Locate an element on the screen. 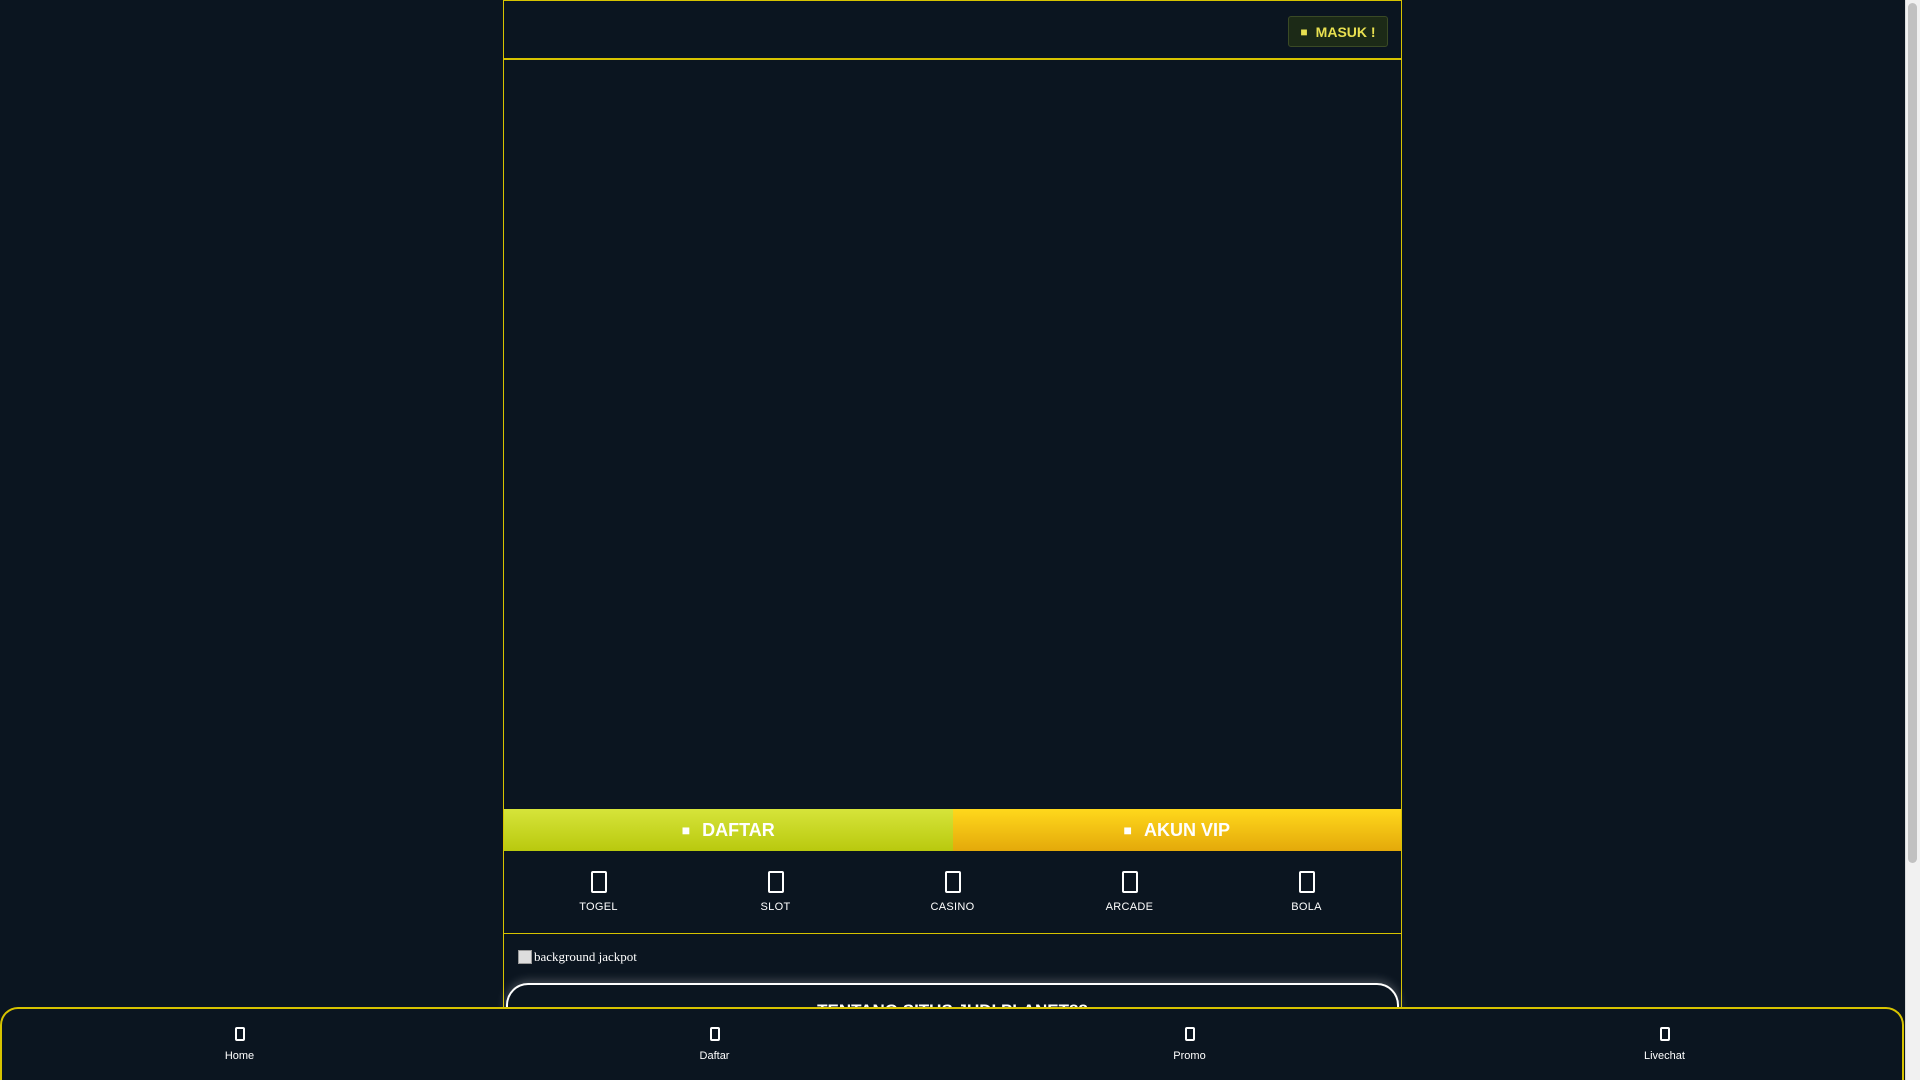 The width and height of the screenshot is (1920, 1080). page-scrollbar is located at coordinates (1912, 540).